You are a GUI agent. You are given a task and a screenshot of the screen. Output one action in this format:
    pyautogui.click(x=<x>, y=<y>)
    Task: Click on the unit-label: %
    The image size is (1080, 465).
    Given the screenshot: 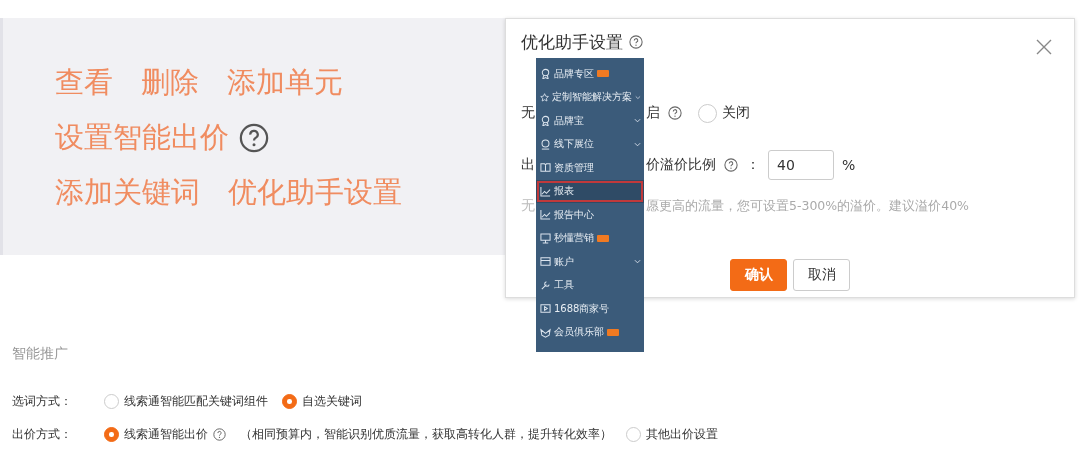 What is the action you would take?
    pyautogui.click(x=849, y=165)
    